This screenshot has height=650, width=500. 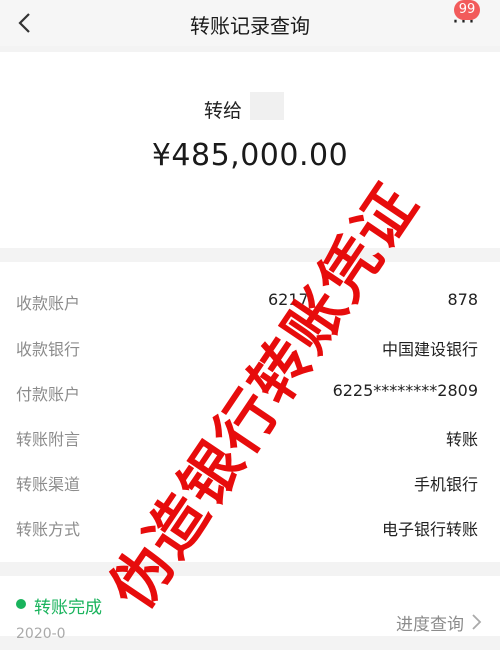 What do you see at coordinates (476, 622) in the screenshot?
I see `chevron-right-icon` at bounding box center [476, 622].